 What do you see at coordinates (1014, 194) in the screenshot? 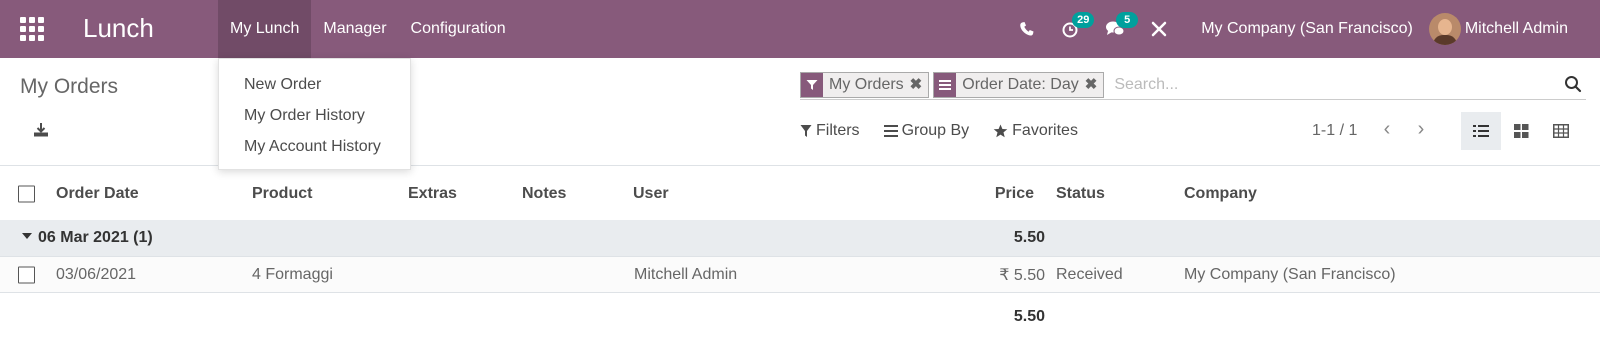
I see `col-price: Price` at bounding box center [1014, 194].